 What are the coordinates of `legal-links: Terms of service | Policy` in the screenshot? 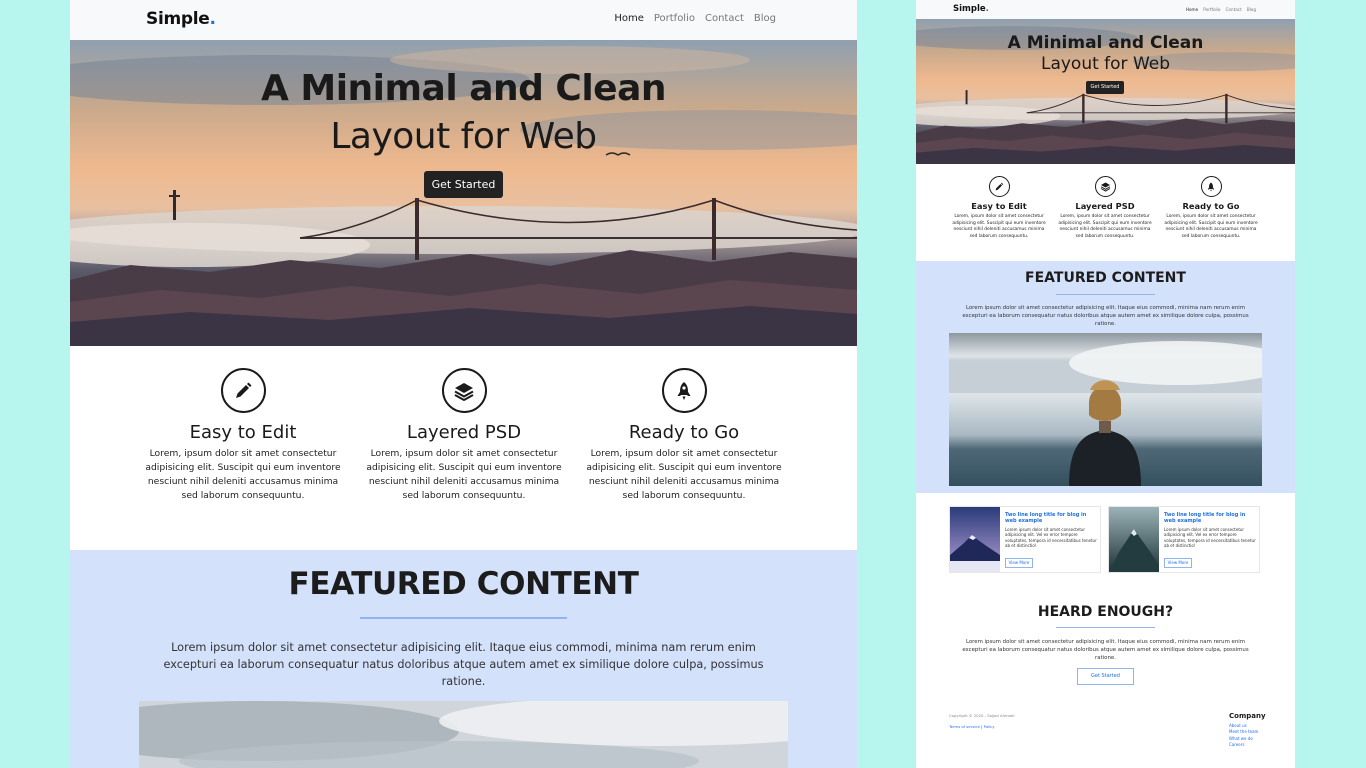 It's located at (972, 726).